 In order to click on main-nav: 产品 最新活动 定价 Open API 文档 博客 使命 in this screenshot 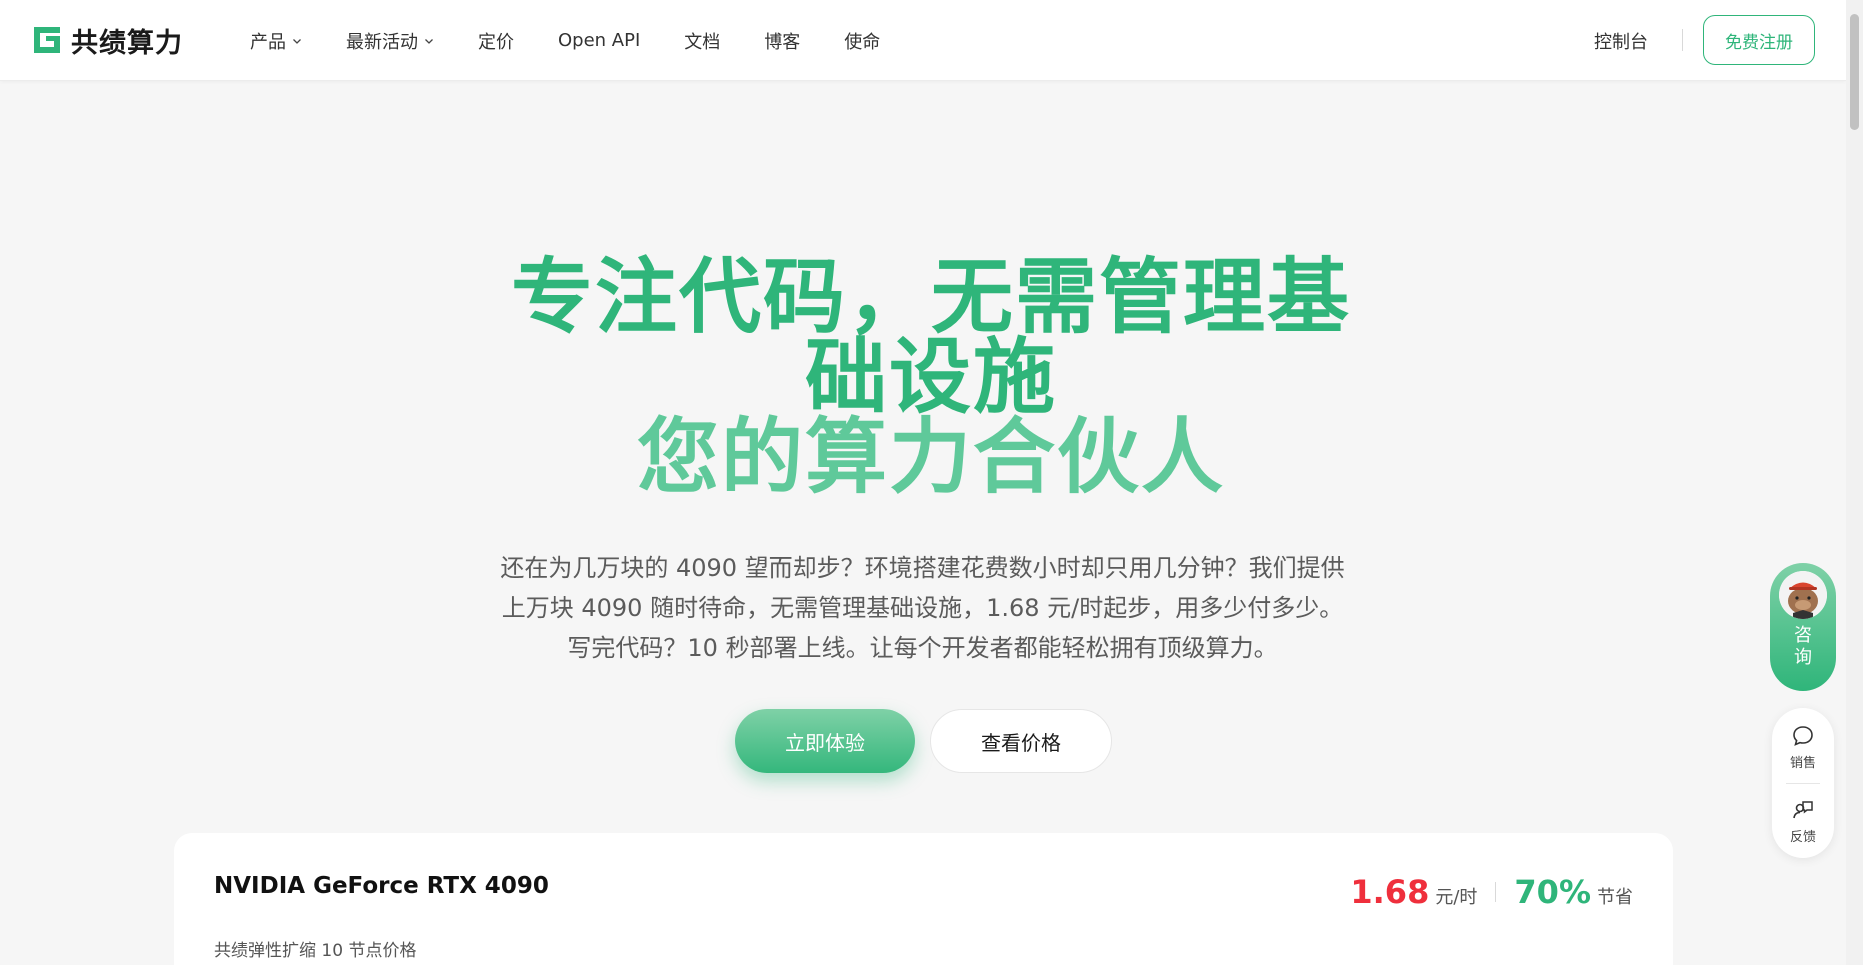, I will do `click(565, 40)`.